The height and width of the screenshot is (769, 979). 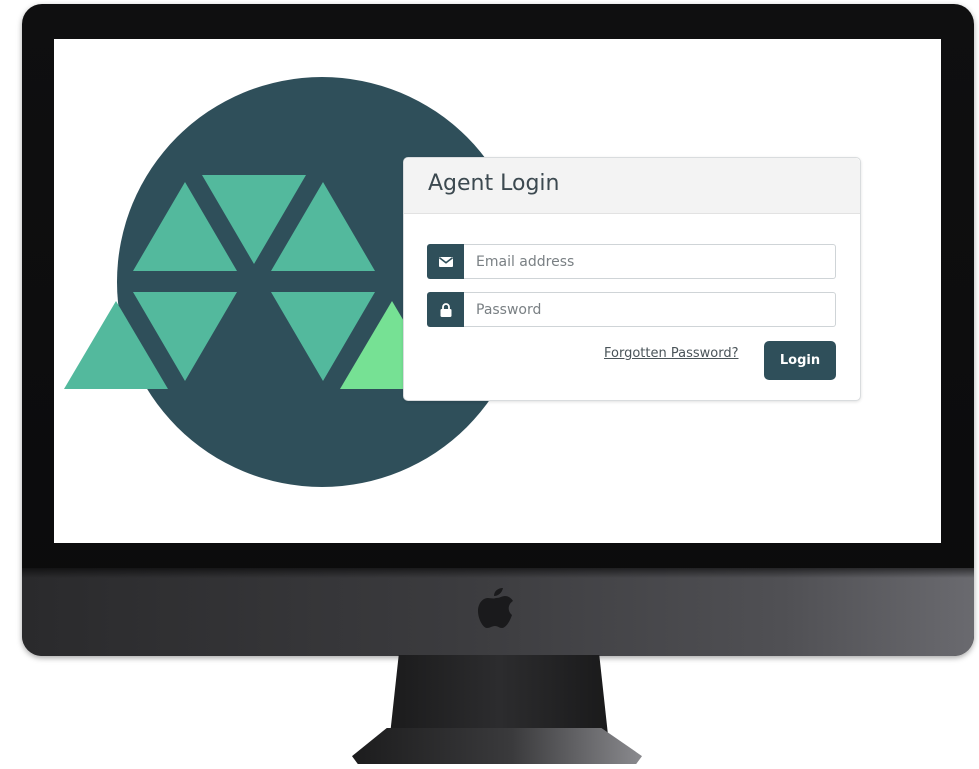 I want to click on forgot-password-link: Forgotten Password?, so click(x=671, y=353).